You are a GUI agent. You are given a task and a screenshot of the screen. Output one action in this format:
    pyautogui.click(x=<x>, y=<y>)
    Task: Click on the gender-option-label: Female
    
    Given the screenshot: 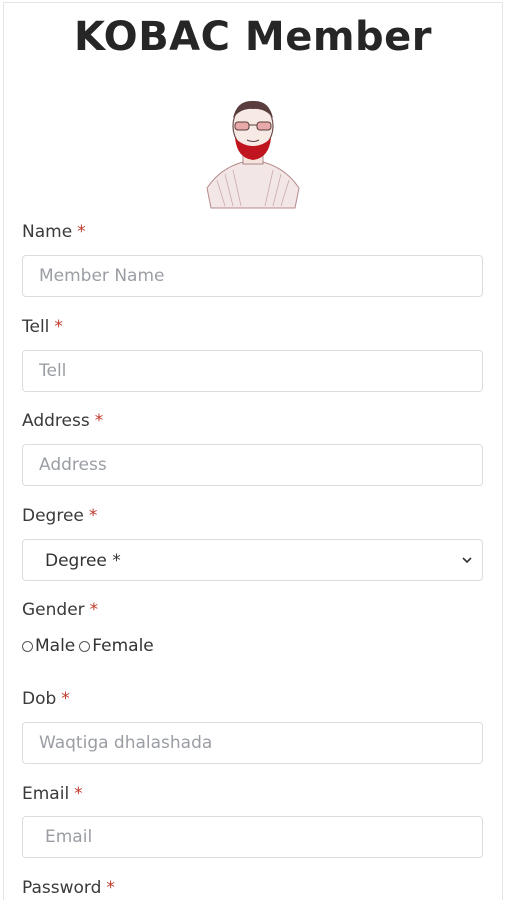 What is the action you would take?
    pyautogui.click(x=123, y=646)
    